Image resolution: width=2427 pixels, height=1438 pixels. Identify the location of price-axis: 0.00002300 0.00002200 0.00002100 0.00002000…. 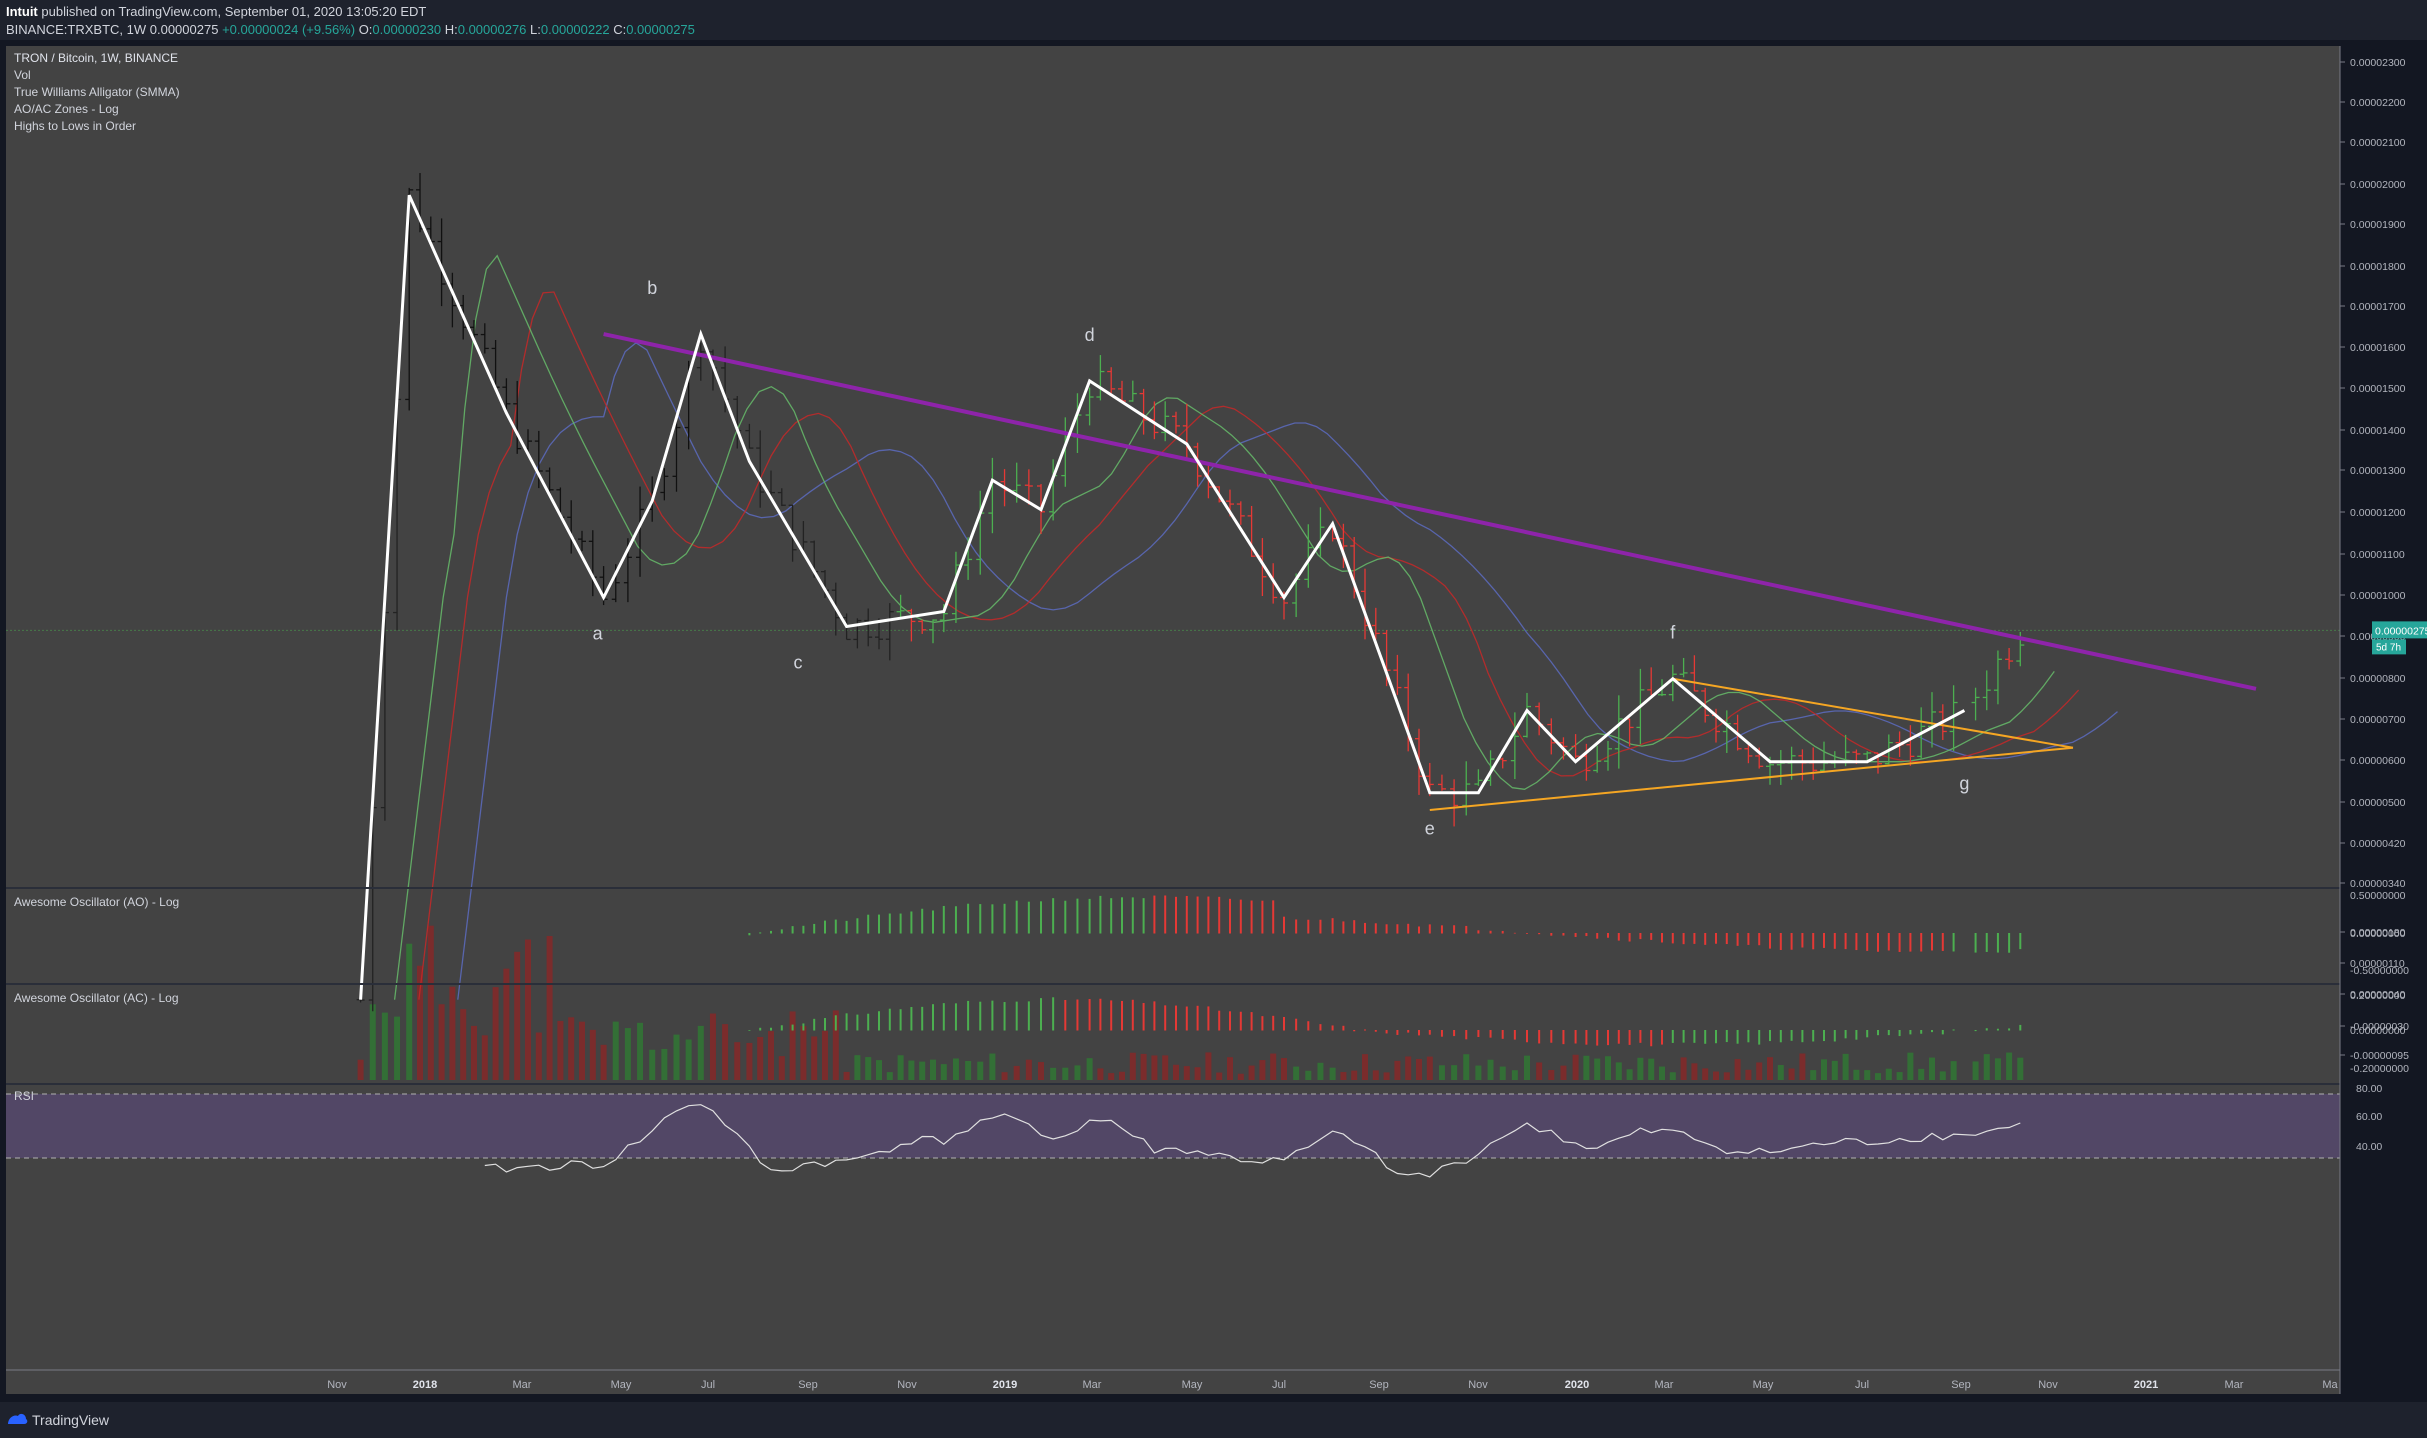
(2374, 559).